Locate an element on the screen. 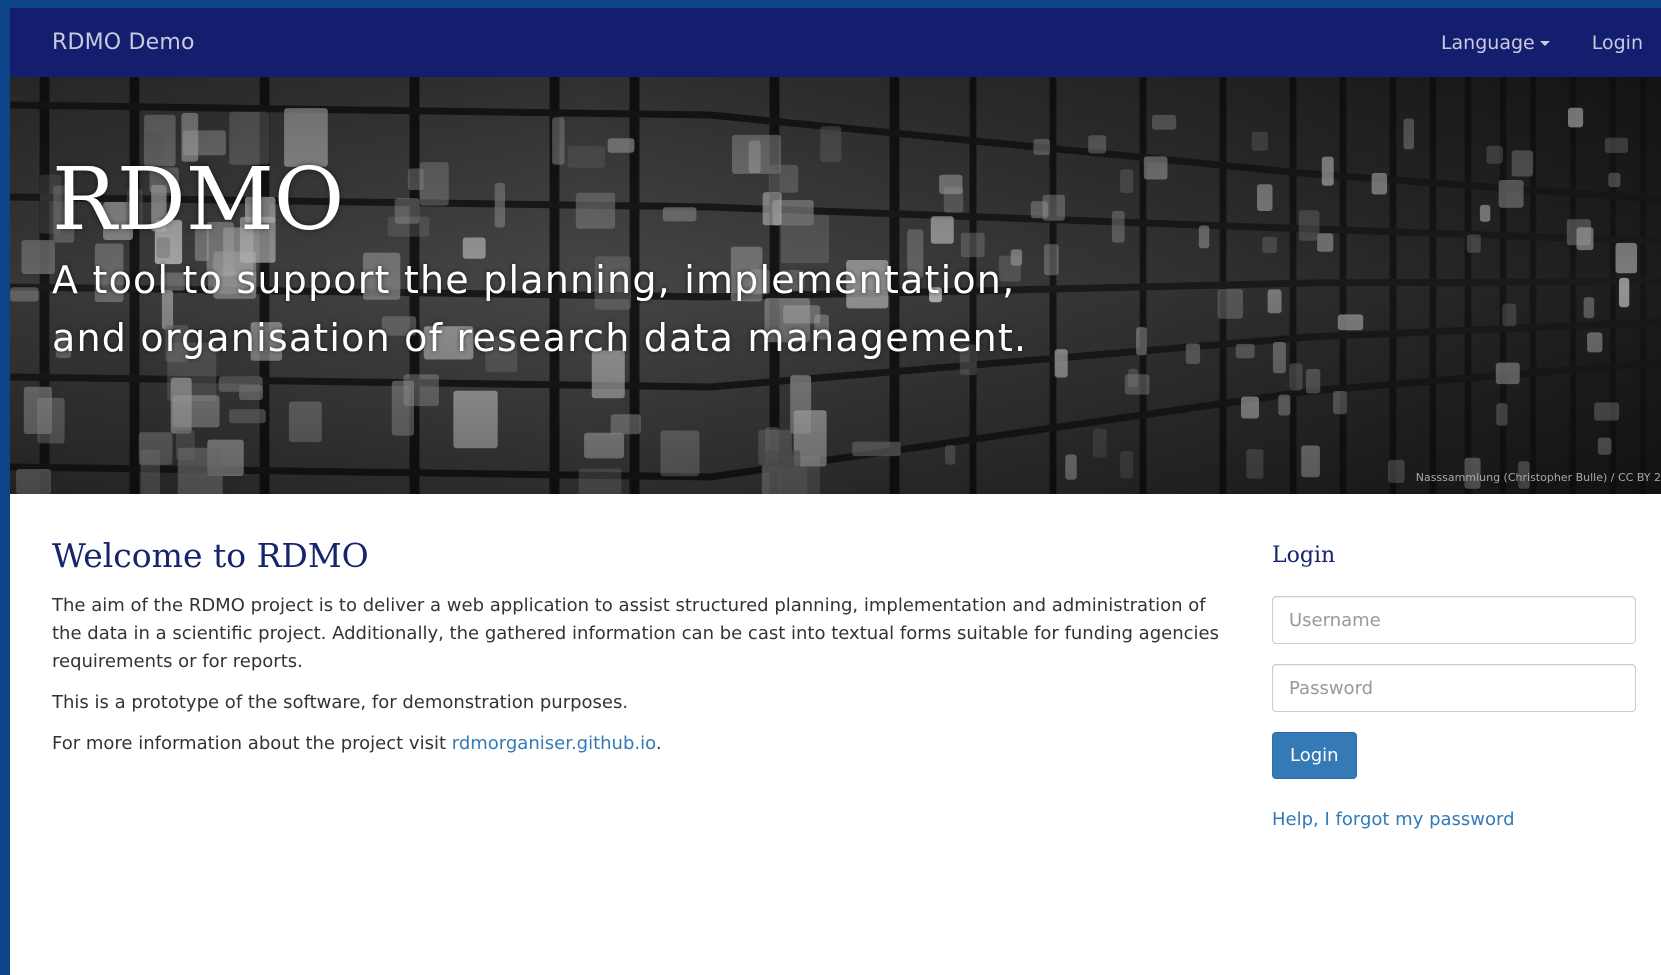 Image resolution: width=1661 pixels, height=975 pixels. project-website-link: rdmorganiser.github.io is located at coordinates (554, 743).